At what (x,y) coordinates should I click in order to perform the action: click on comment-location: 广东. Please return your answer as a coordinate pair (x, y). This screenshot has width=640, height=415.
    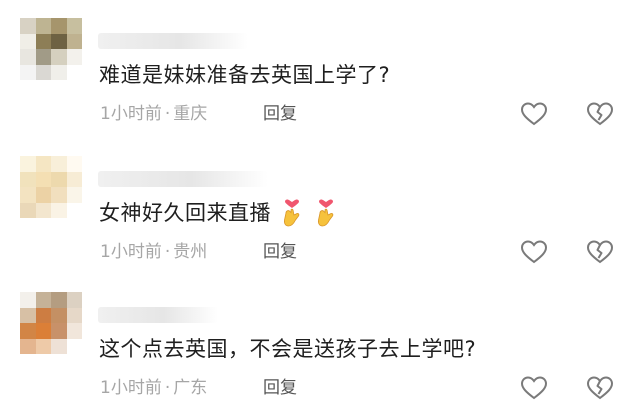
    Looking at the image, I should click on (190, 388).